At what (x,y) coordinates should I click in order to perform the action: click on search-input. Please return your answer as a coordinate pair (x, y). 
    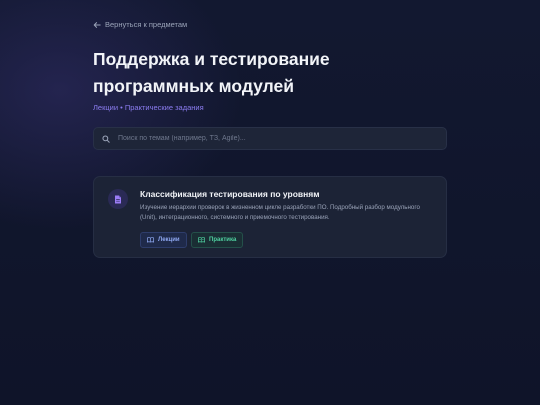
    Looking at the image, I should click on (278, 138).